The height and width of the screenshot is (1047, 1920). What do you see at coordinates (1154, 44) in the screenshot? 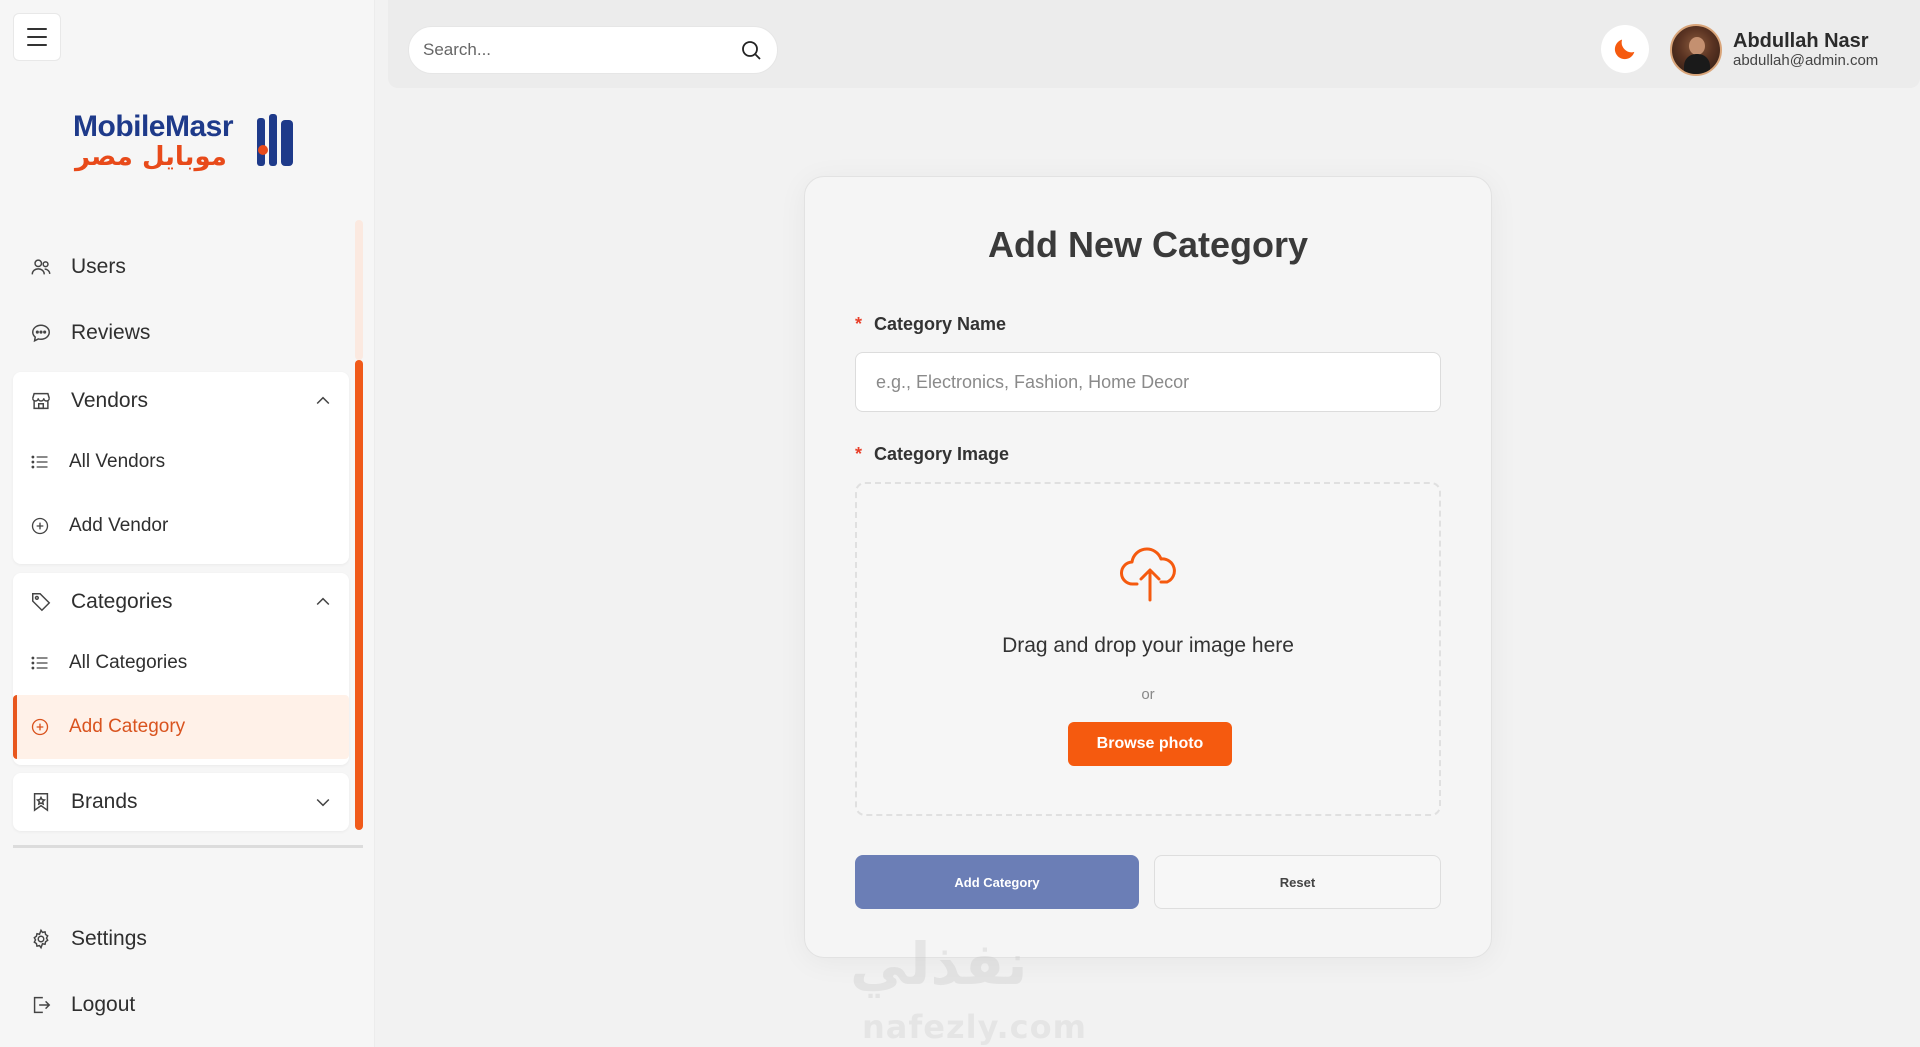
I see `top-bar: Abdullah Nasr abdullah@admin.com` at bounding box center [1154, 44].